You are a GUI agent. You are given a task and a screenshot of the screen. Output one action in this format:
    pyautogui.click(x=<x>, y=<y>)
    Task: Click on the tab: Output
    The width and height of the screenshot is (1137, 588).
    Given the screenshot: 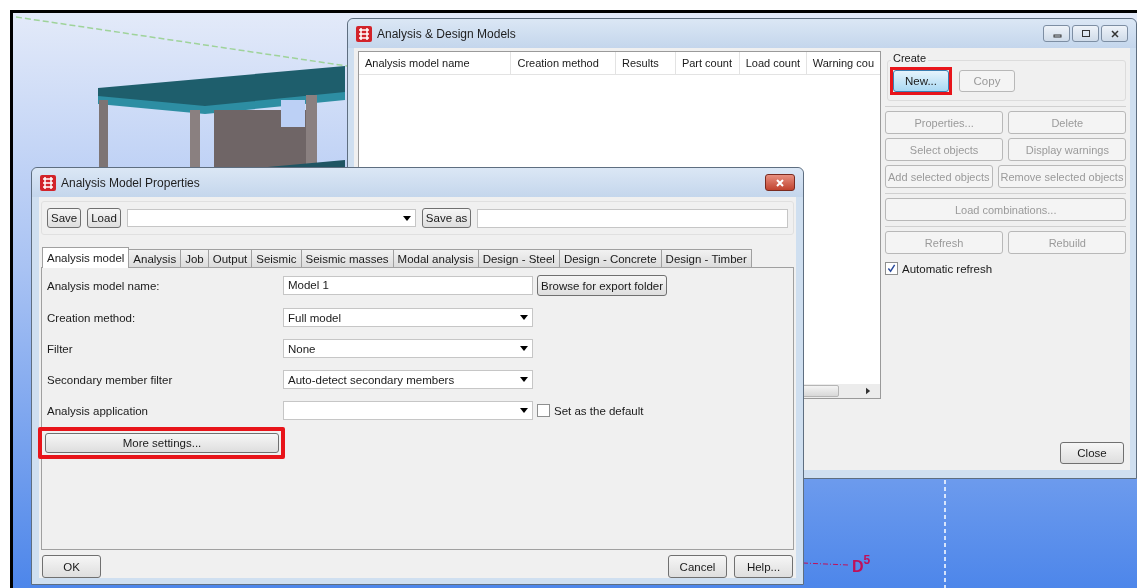 What is the action you would take?
    pyautogui.click(x=230, y=258)
    